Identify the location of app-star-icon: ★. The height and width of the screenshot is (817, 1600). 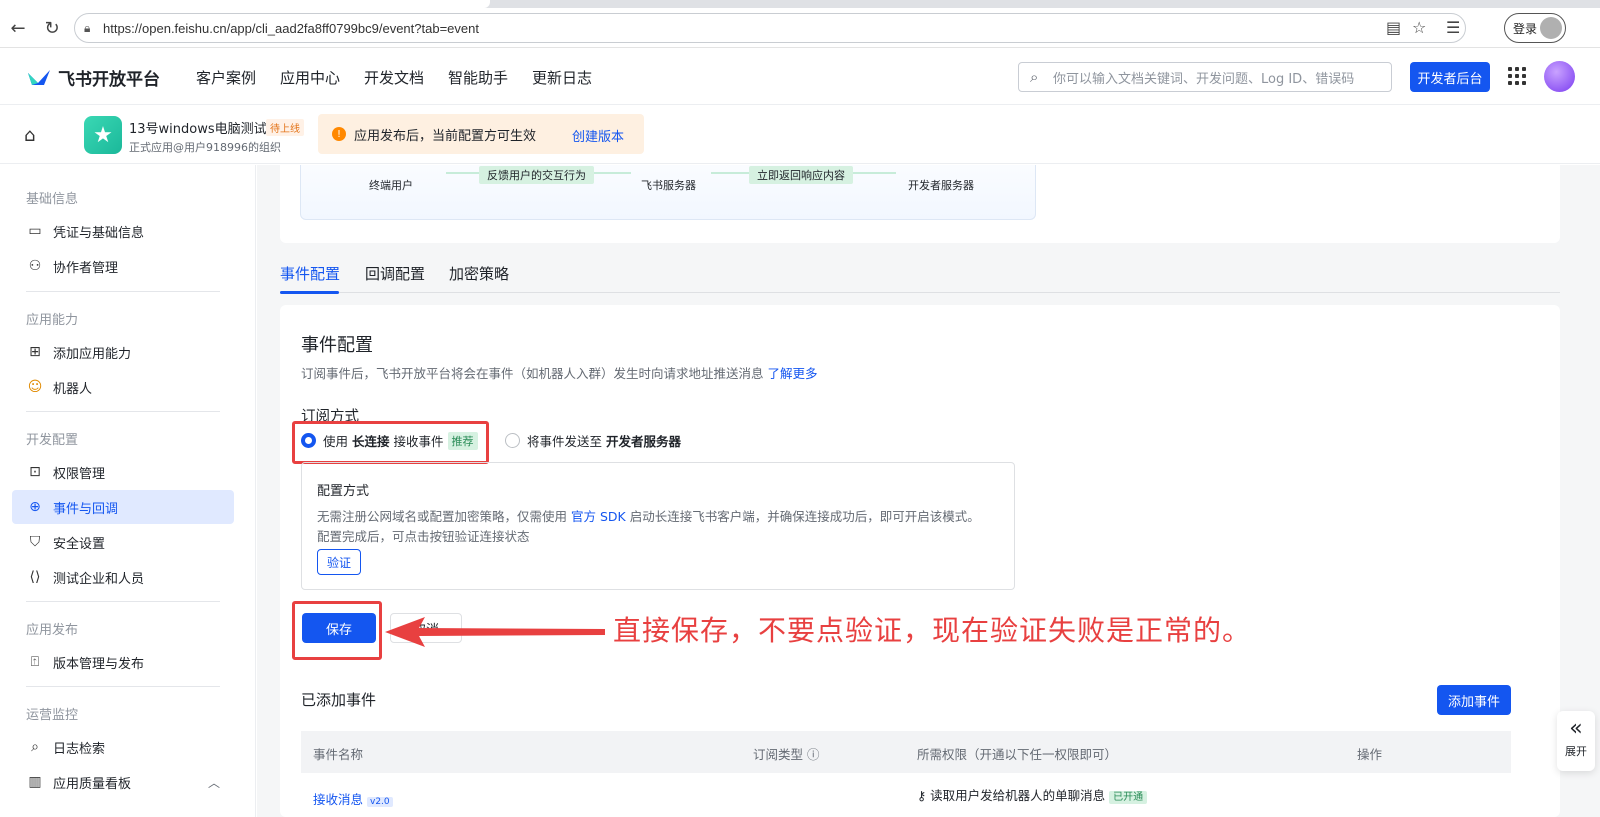
(103, 135).